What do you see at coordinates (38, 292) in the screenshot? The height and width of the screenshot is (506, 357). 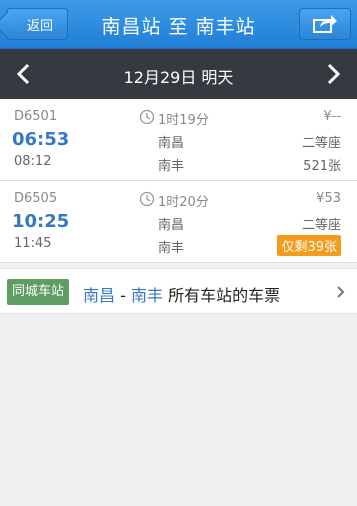 I see `same-city-tag: 同城车站` at bounding box center [38, 292].